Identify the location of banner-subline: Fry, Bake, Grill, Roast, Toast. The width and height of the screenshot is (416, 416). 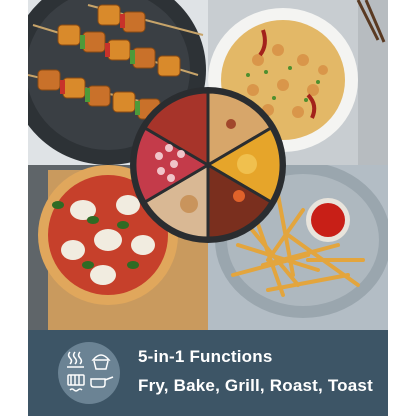
(255, 385).